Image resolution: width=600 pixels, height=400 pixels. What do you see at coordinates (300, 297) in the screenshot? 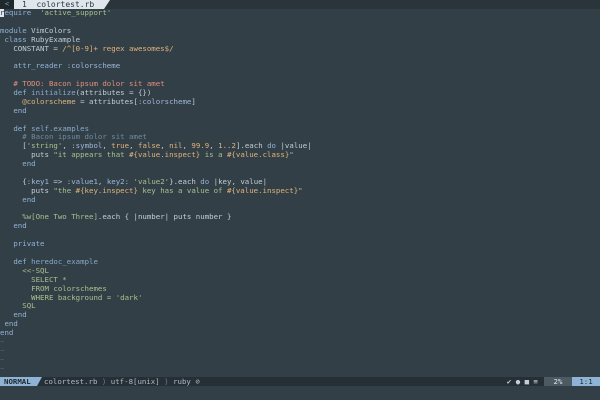
I see `code-line: WHERE background = 'dark'` at bounding box center [300, 297].